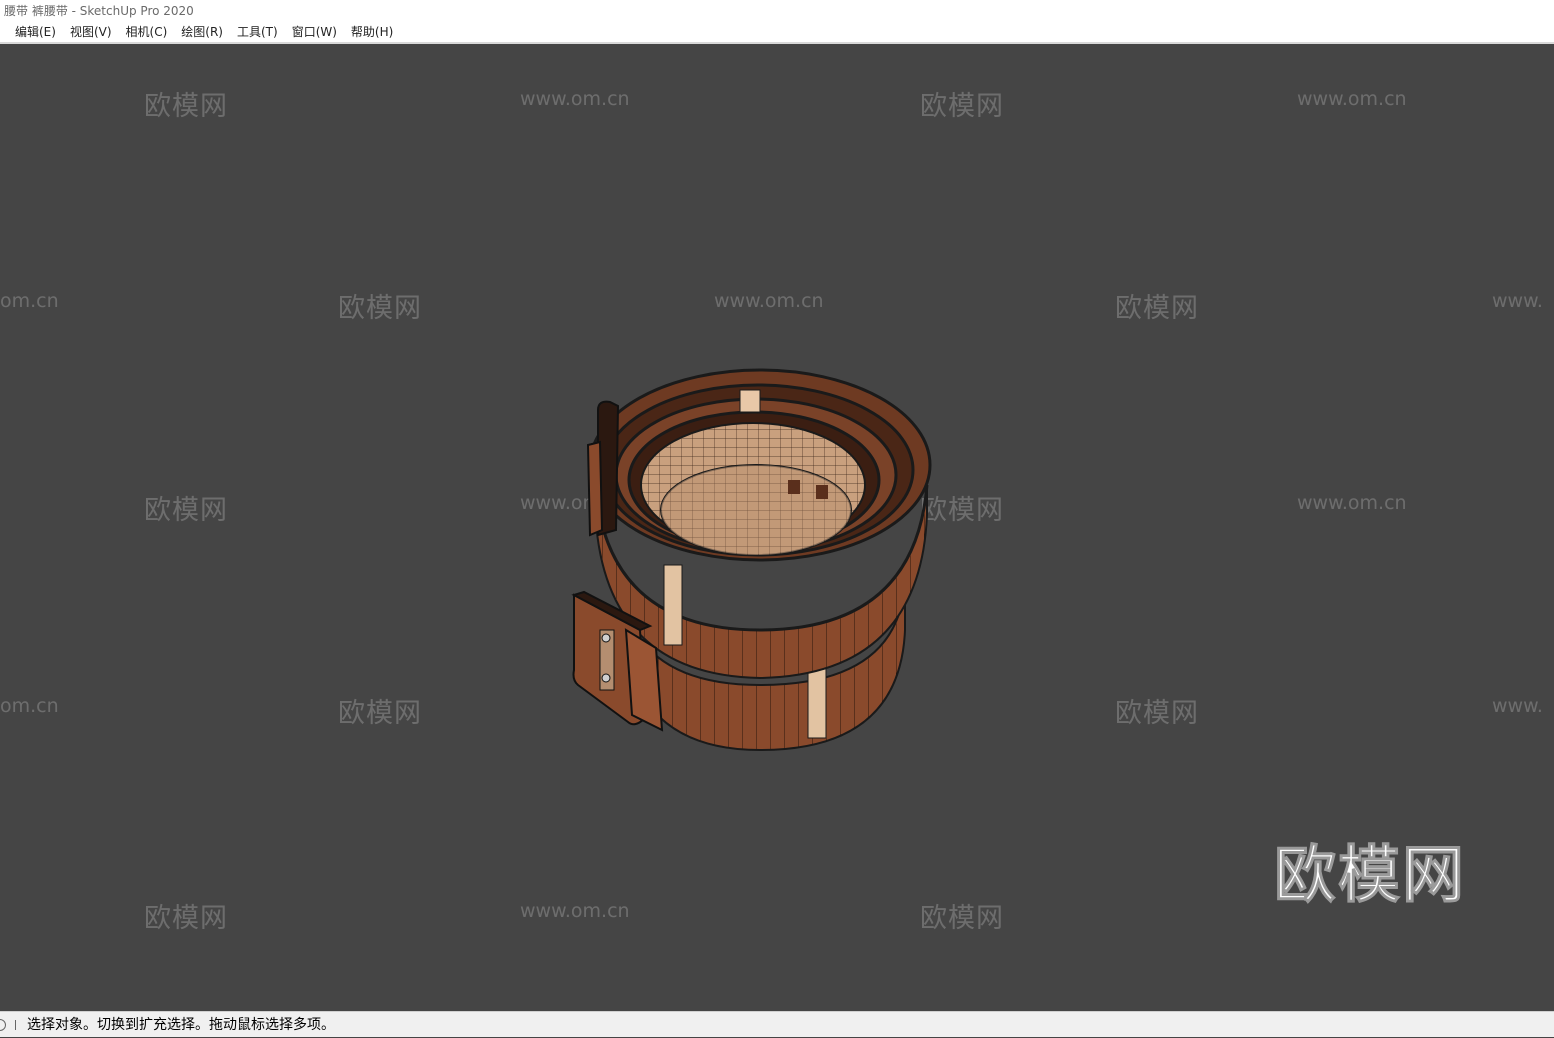 The image size is (1554, 1038). I want to click on status-text: 选择对象。切换到扩充选择。拖动鼠标选择多项。, so click(181, 1025).